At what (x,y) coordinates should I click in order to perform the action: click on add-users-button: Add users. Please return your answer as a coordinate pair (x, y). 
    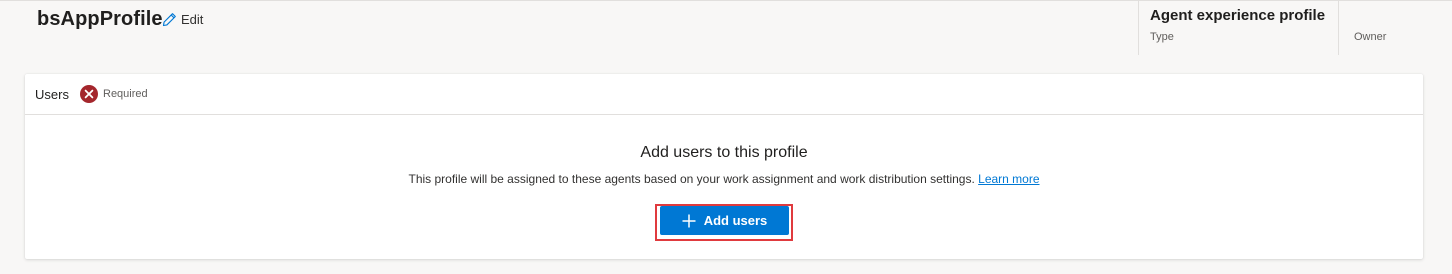
    Looking at the image, I should click on (724, 220).